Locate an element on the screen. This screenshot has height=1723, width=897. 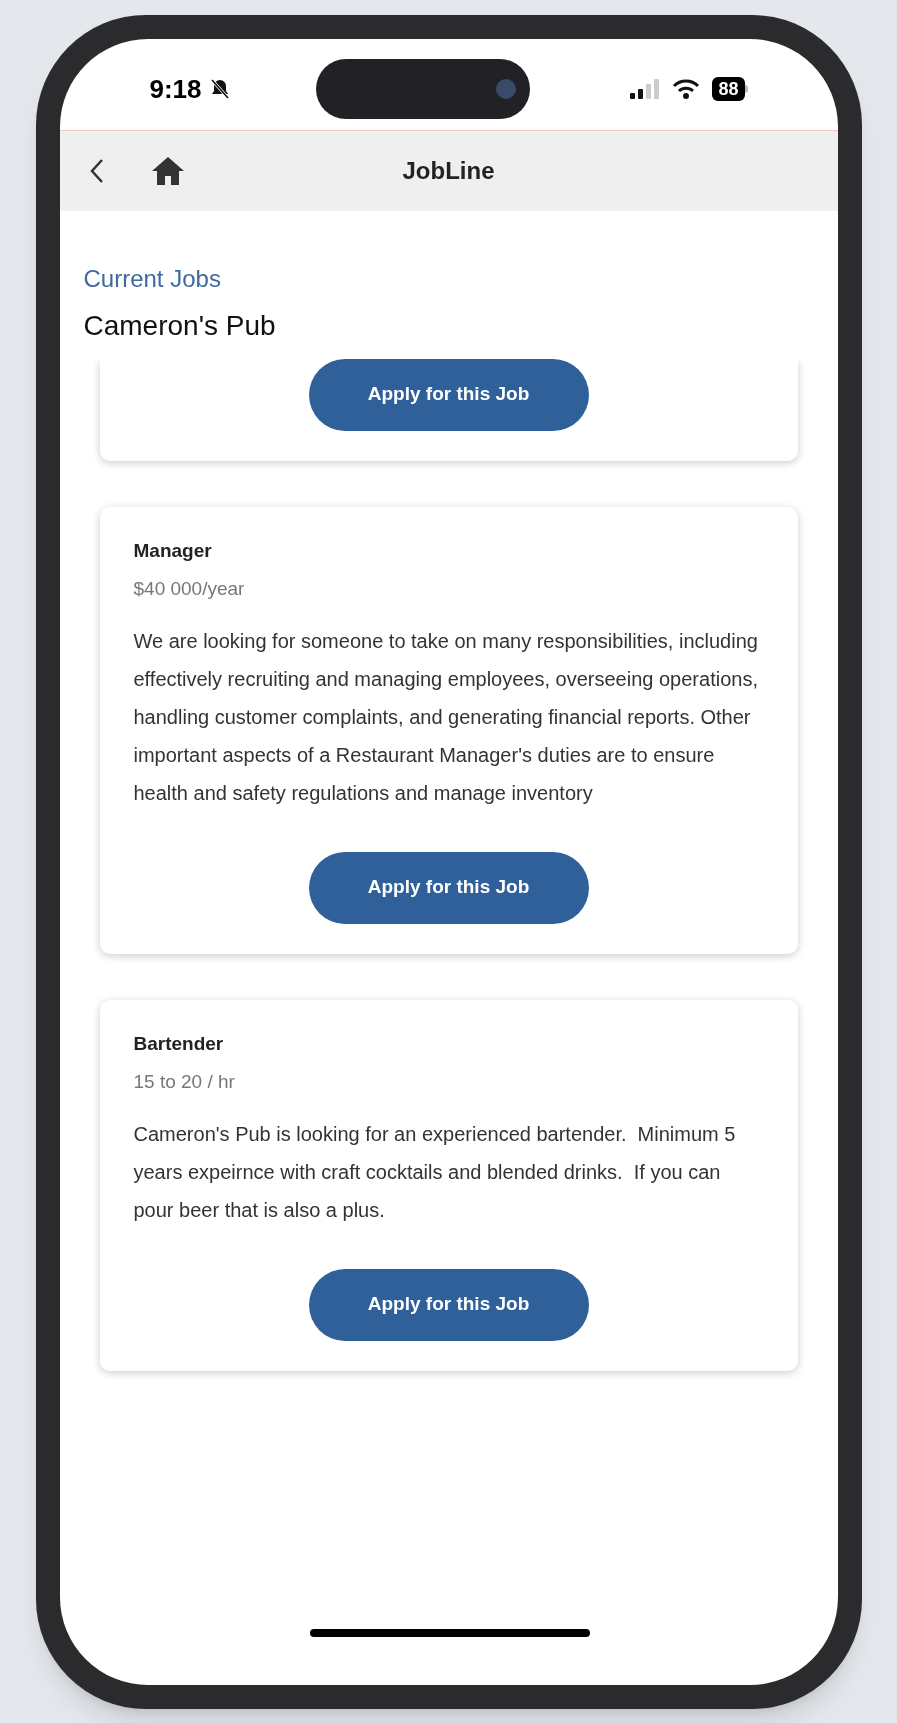
chevron-left-icon is located at coordinates (96, 170).